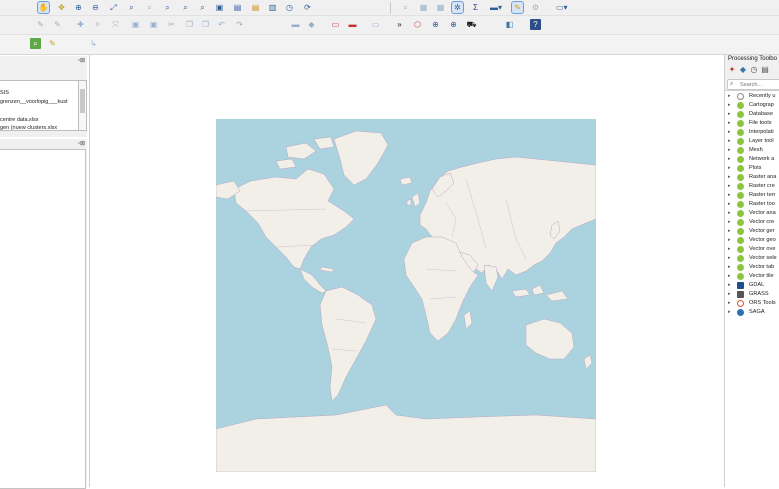 The width and height of the screenshot is (779, 489). Describe the element at coordinates (202, 7) in the screenshot. I see `zoom-next-icon: ⌕` at that location.